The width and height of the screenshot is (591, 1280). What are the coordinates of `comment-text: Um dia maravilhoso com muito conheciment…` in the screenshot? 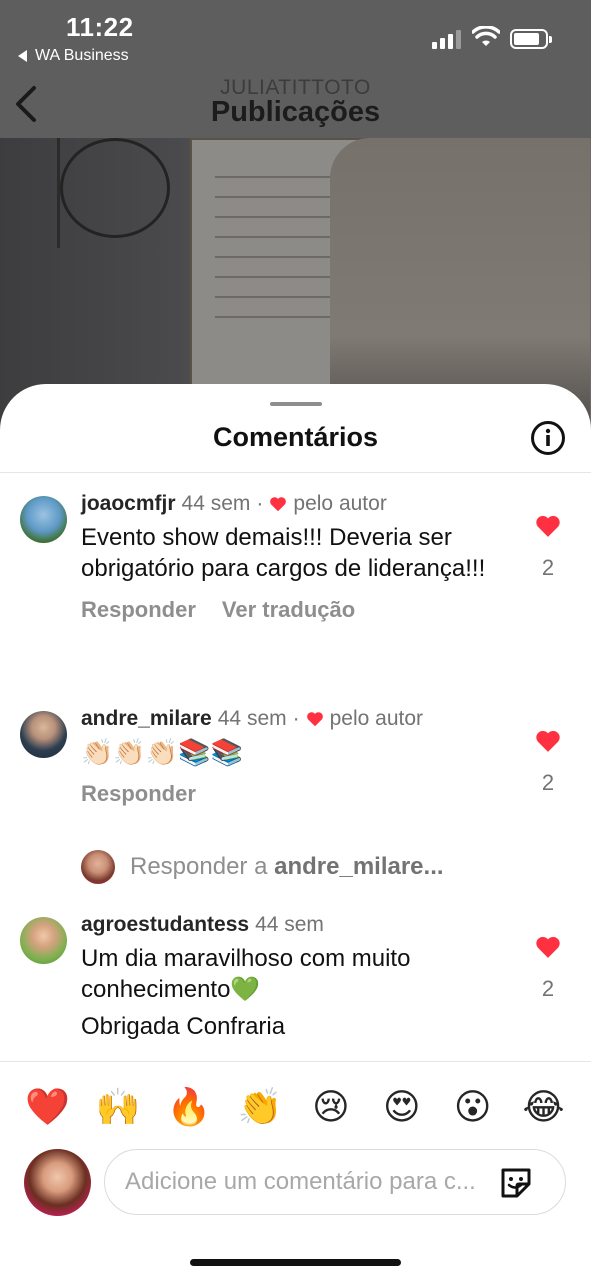 It's located at (246, 974).